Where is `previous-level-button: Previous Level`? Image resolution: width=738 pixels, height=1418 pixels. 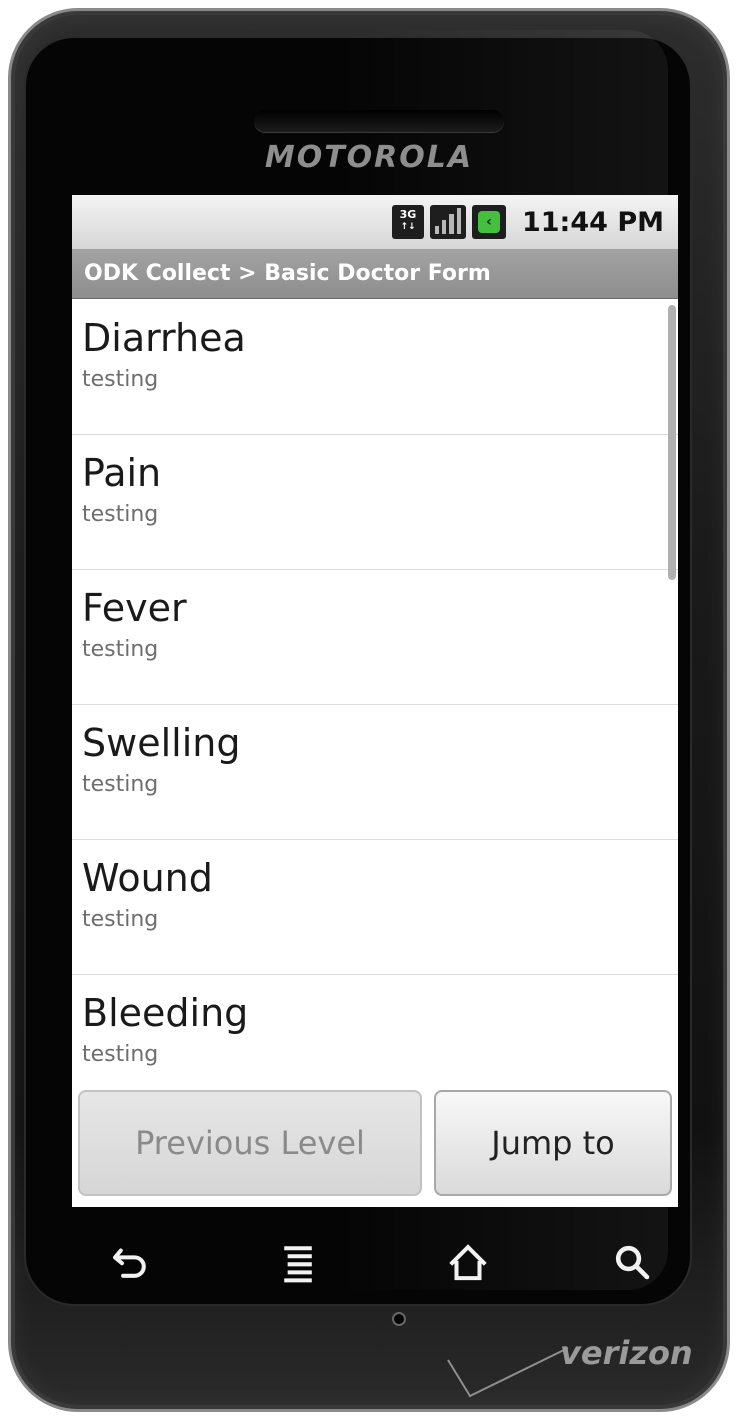
previous-level-button: Previous Level is located at coordinates (250, 1143).